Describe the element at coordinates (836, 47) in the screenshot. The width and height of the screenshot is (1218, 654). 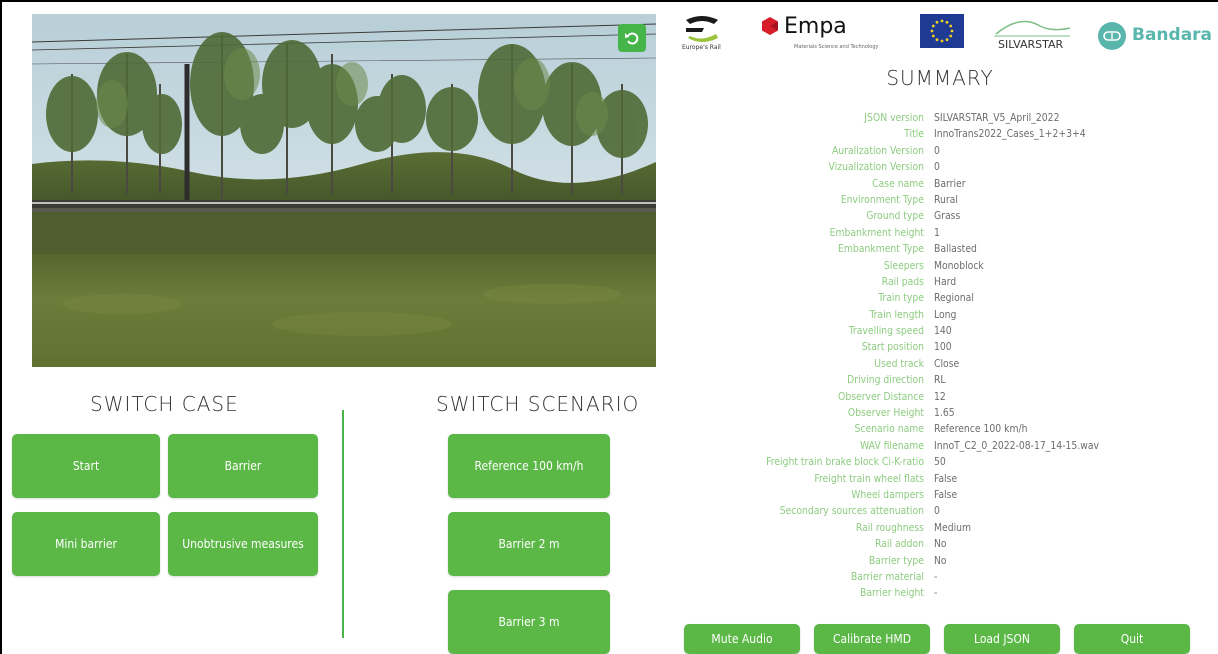
I see `empa-tagline: Materials Science and Technology` at that location.